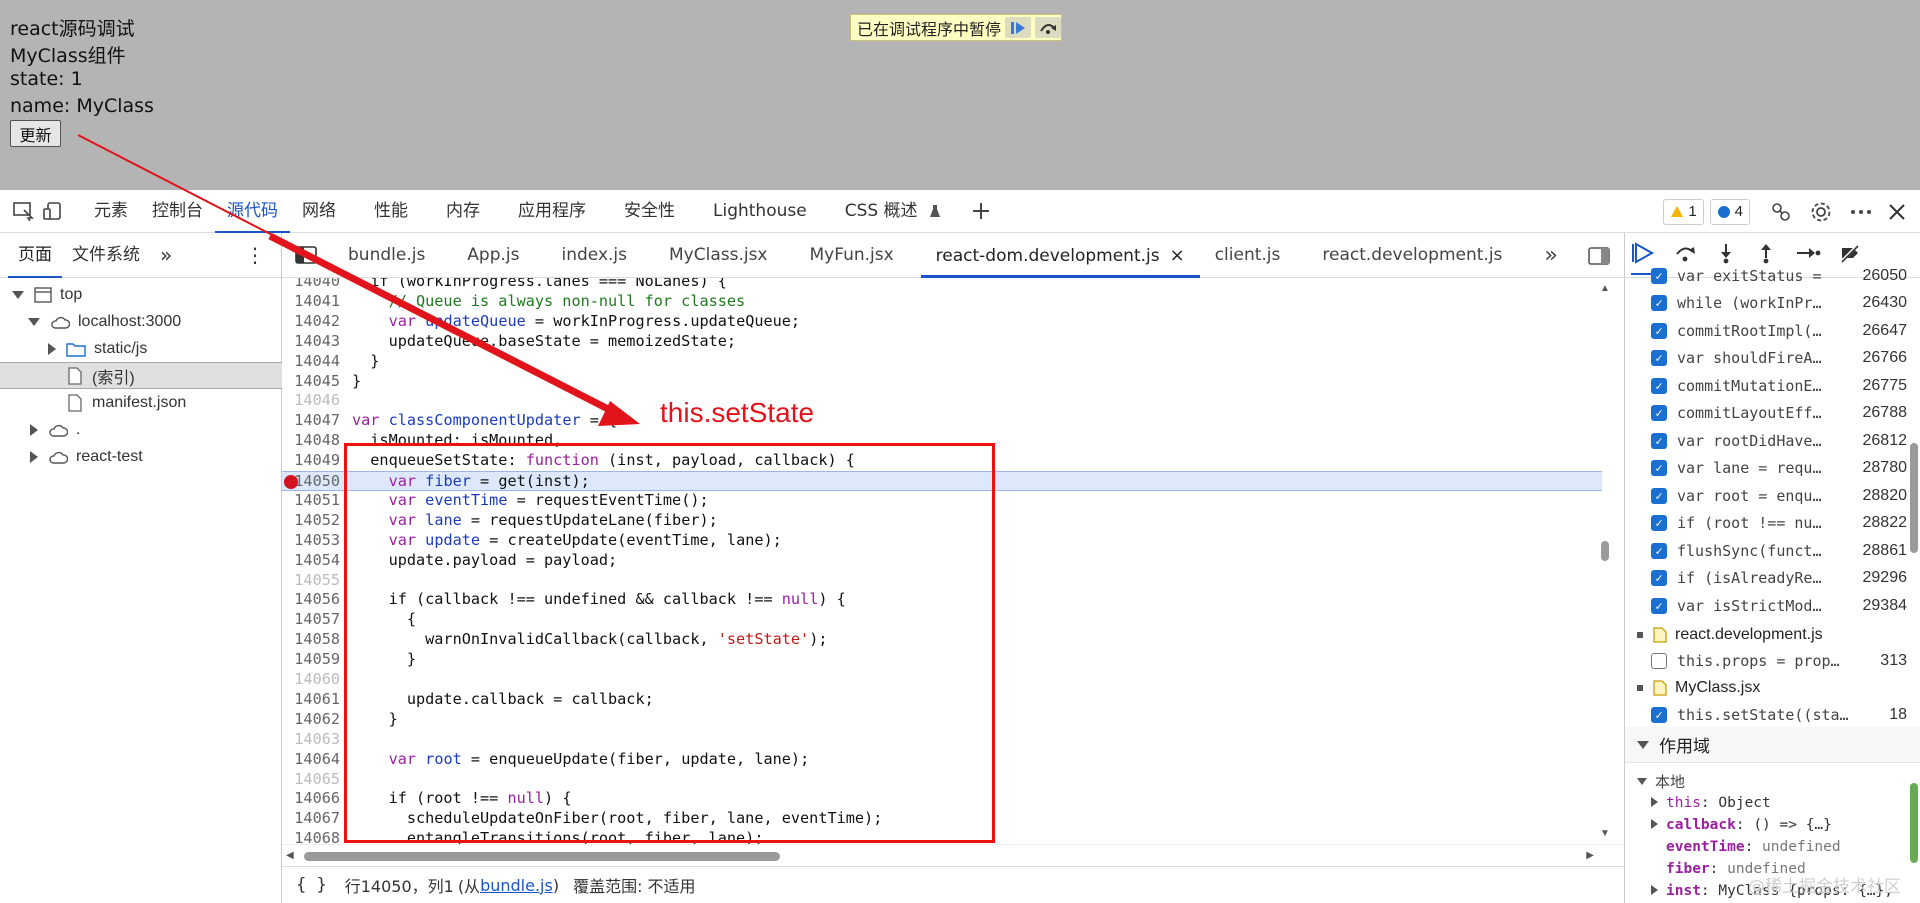 Image resolution: width=1920 pixels, height=903 pixels. Describe the element at coordinates (177, 211) in the screenshot. I see `tab-console: 控制台` at that location.